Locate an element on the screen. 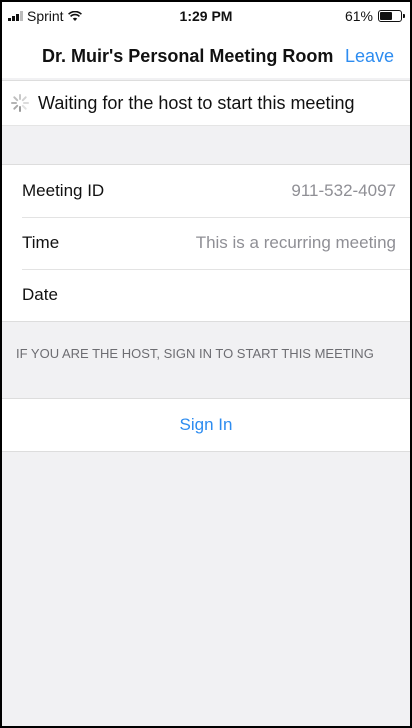 Image resolution: width=412 pixels, height=728 pixels. sign-in-button: Sign In is located at coordinates (206, 425).